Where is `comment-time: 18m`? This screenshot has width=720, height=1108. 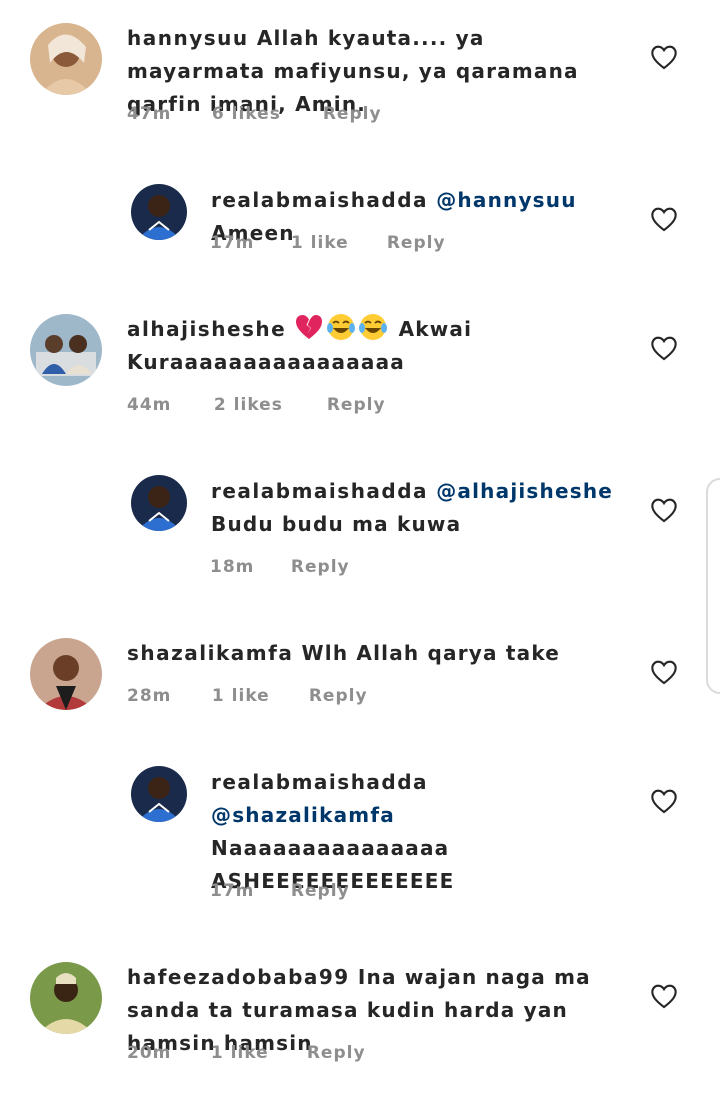
comment-time: 18m is located at coordinates (232, 567).